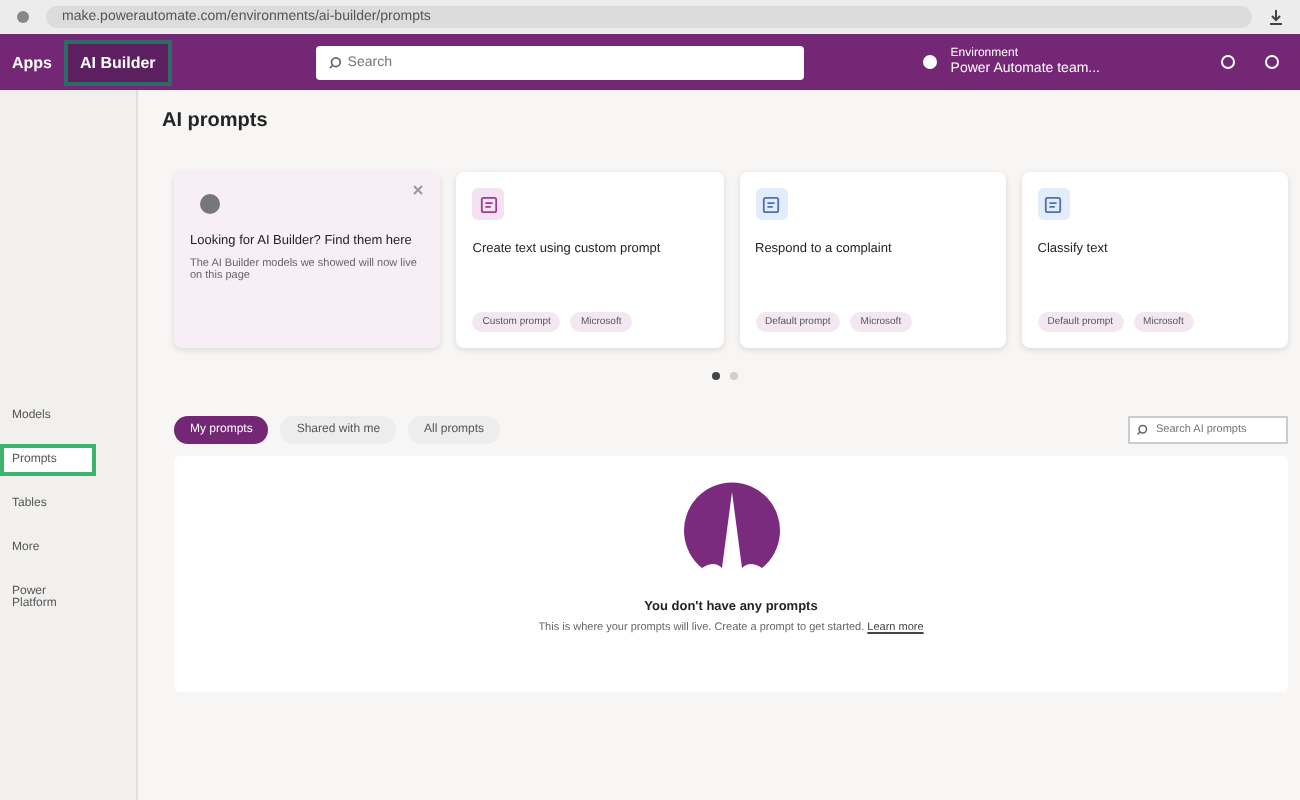 This screenshot has height=800, width=1300. What do you see at coordinates (216, 121) in the screenshot?
I see `page-title: AI prompts` at bounding box center [216, 121].